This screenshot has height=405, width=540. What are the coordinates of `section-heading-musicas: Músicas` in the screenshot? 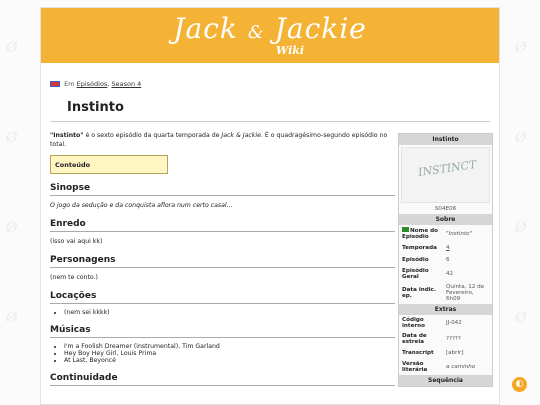 It's located at (222, 331).